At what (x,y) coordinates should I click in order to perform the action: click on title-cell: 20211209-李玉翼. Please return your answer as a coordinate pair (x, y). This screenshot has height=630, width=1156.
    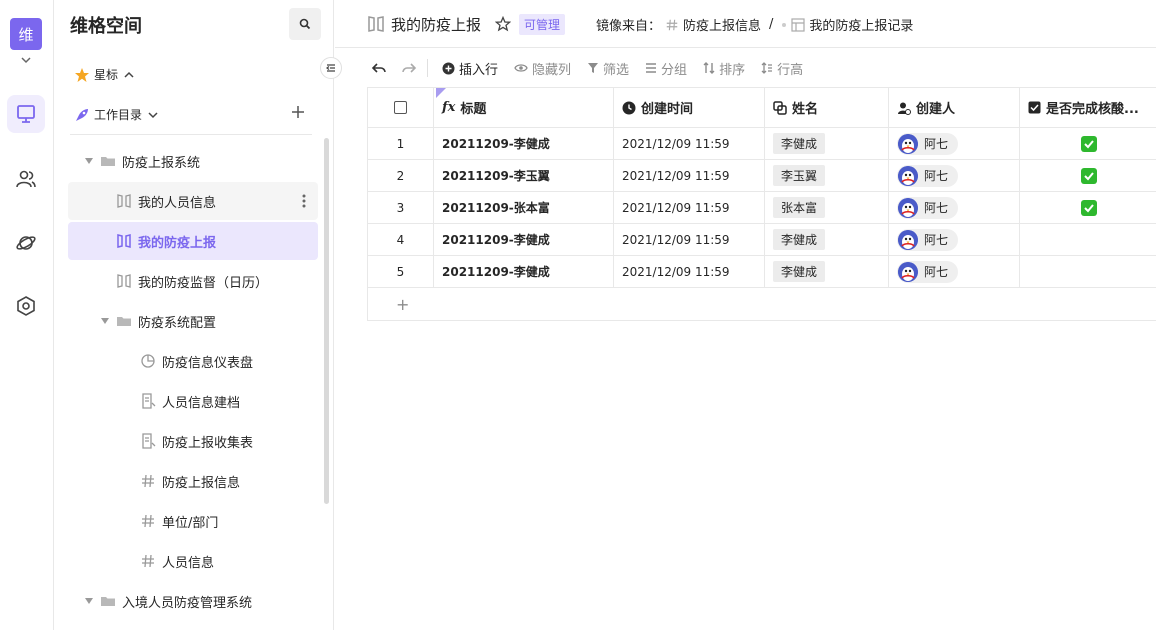
    Looking at the image, I should click on (524, 175).